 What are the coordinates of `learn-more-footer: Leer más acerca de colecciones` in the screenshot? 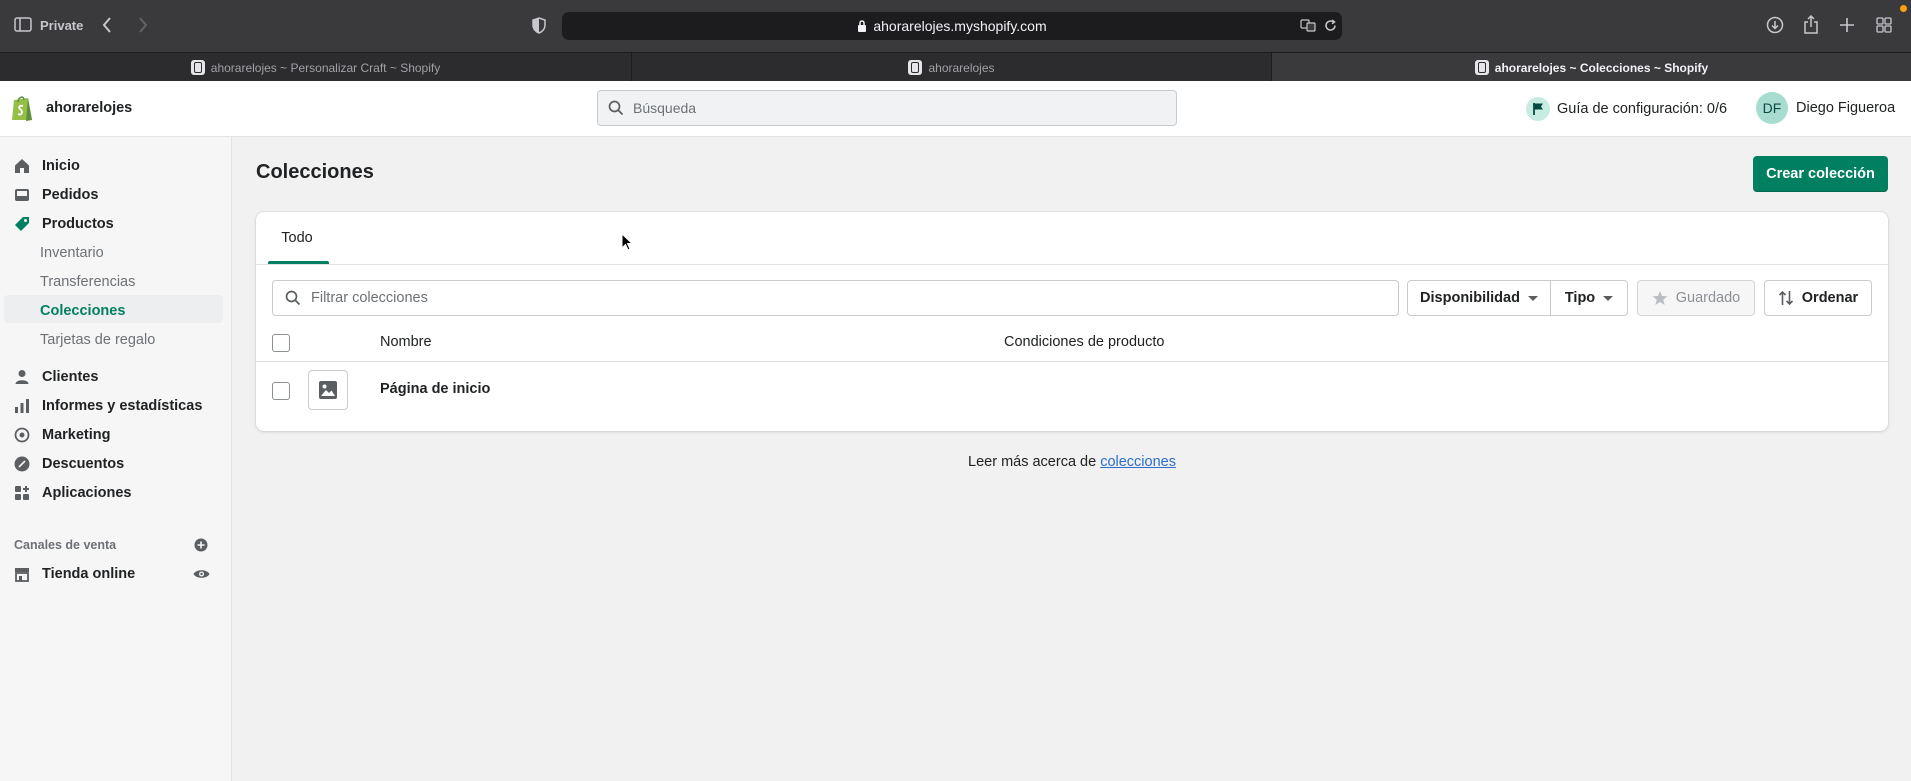 It's located at (1072, 462).